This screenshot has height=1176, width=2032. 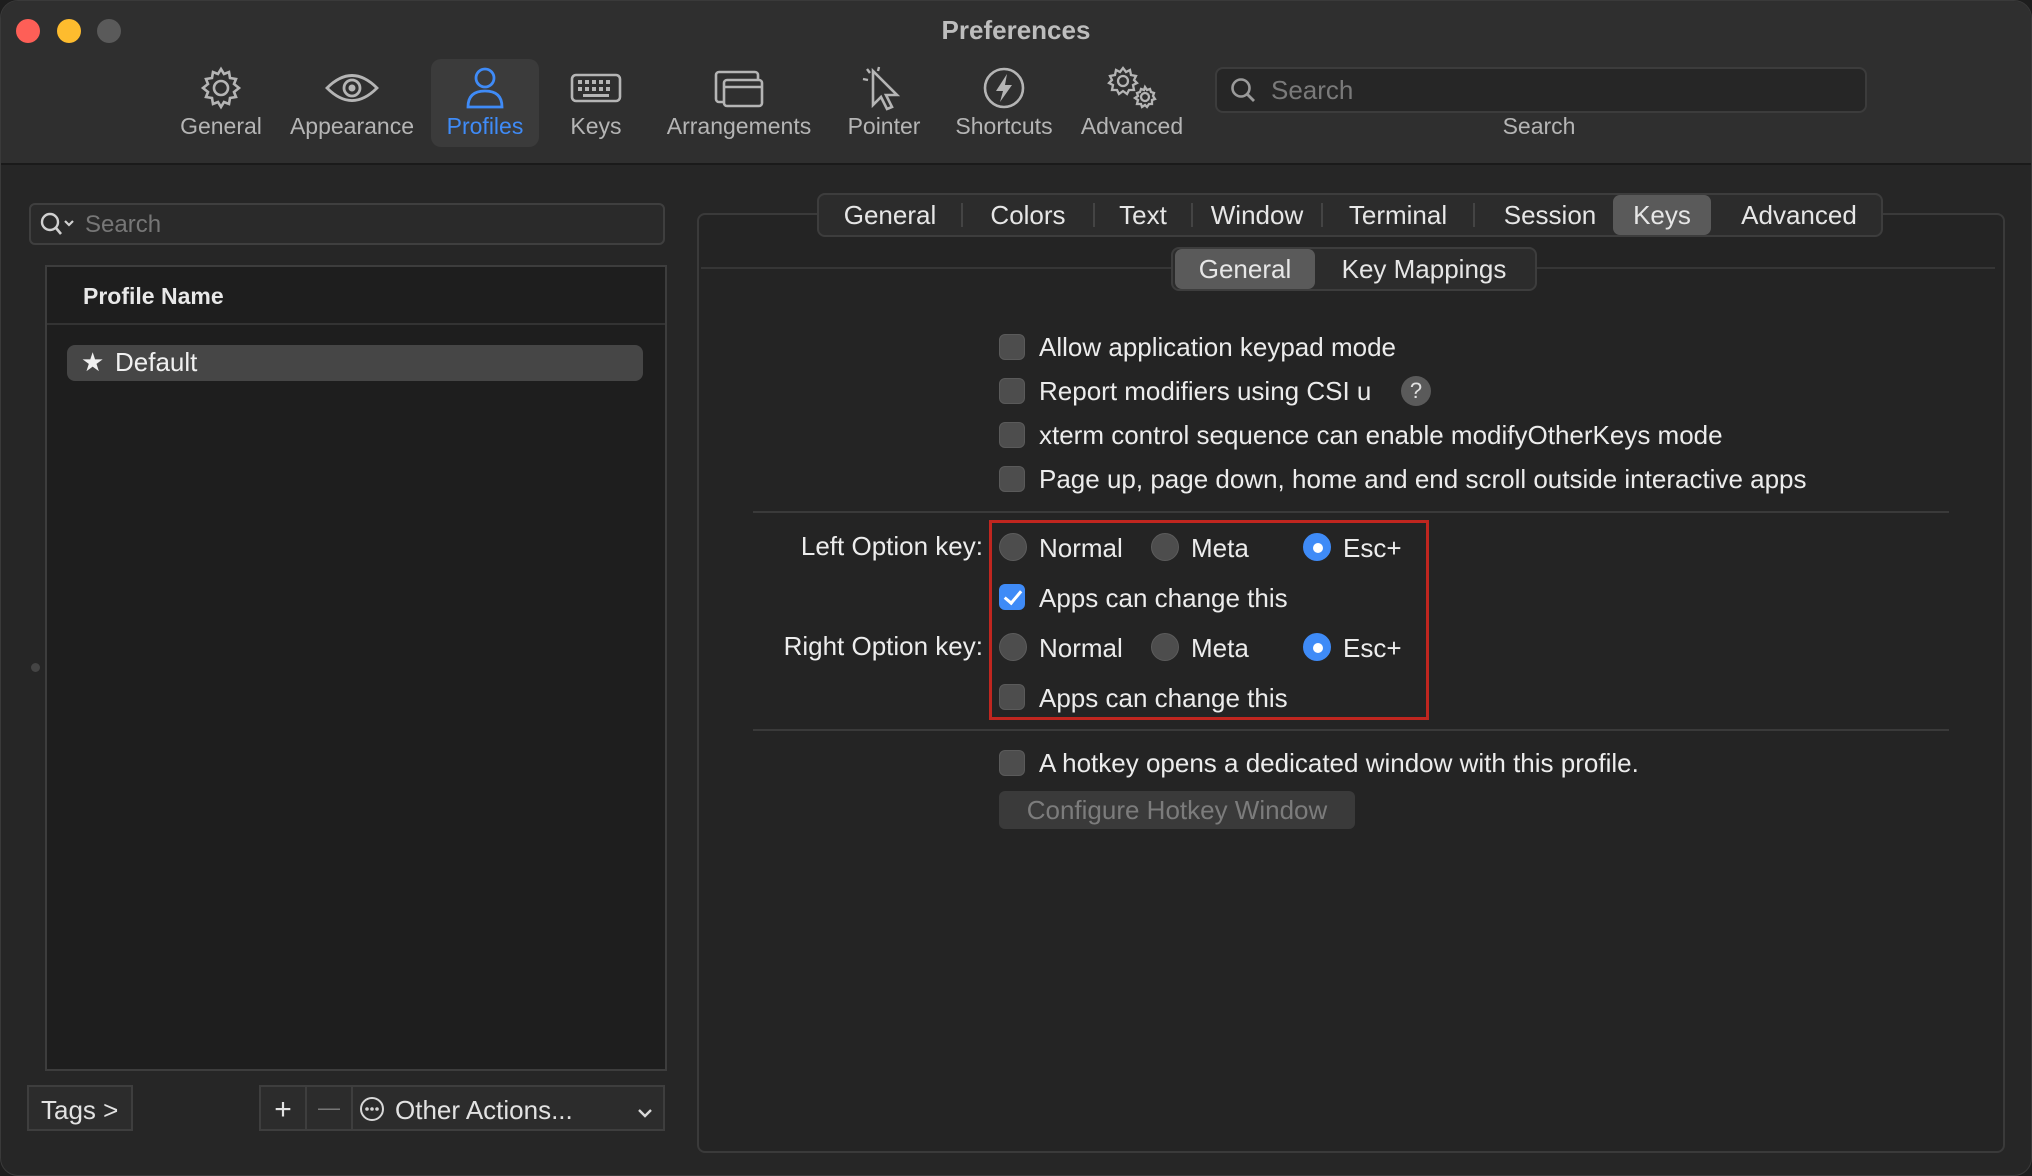 I want to click on subtab-general: General, so click(x=1245, y=269).